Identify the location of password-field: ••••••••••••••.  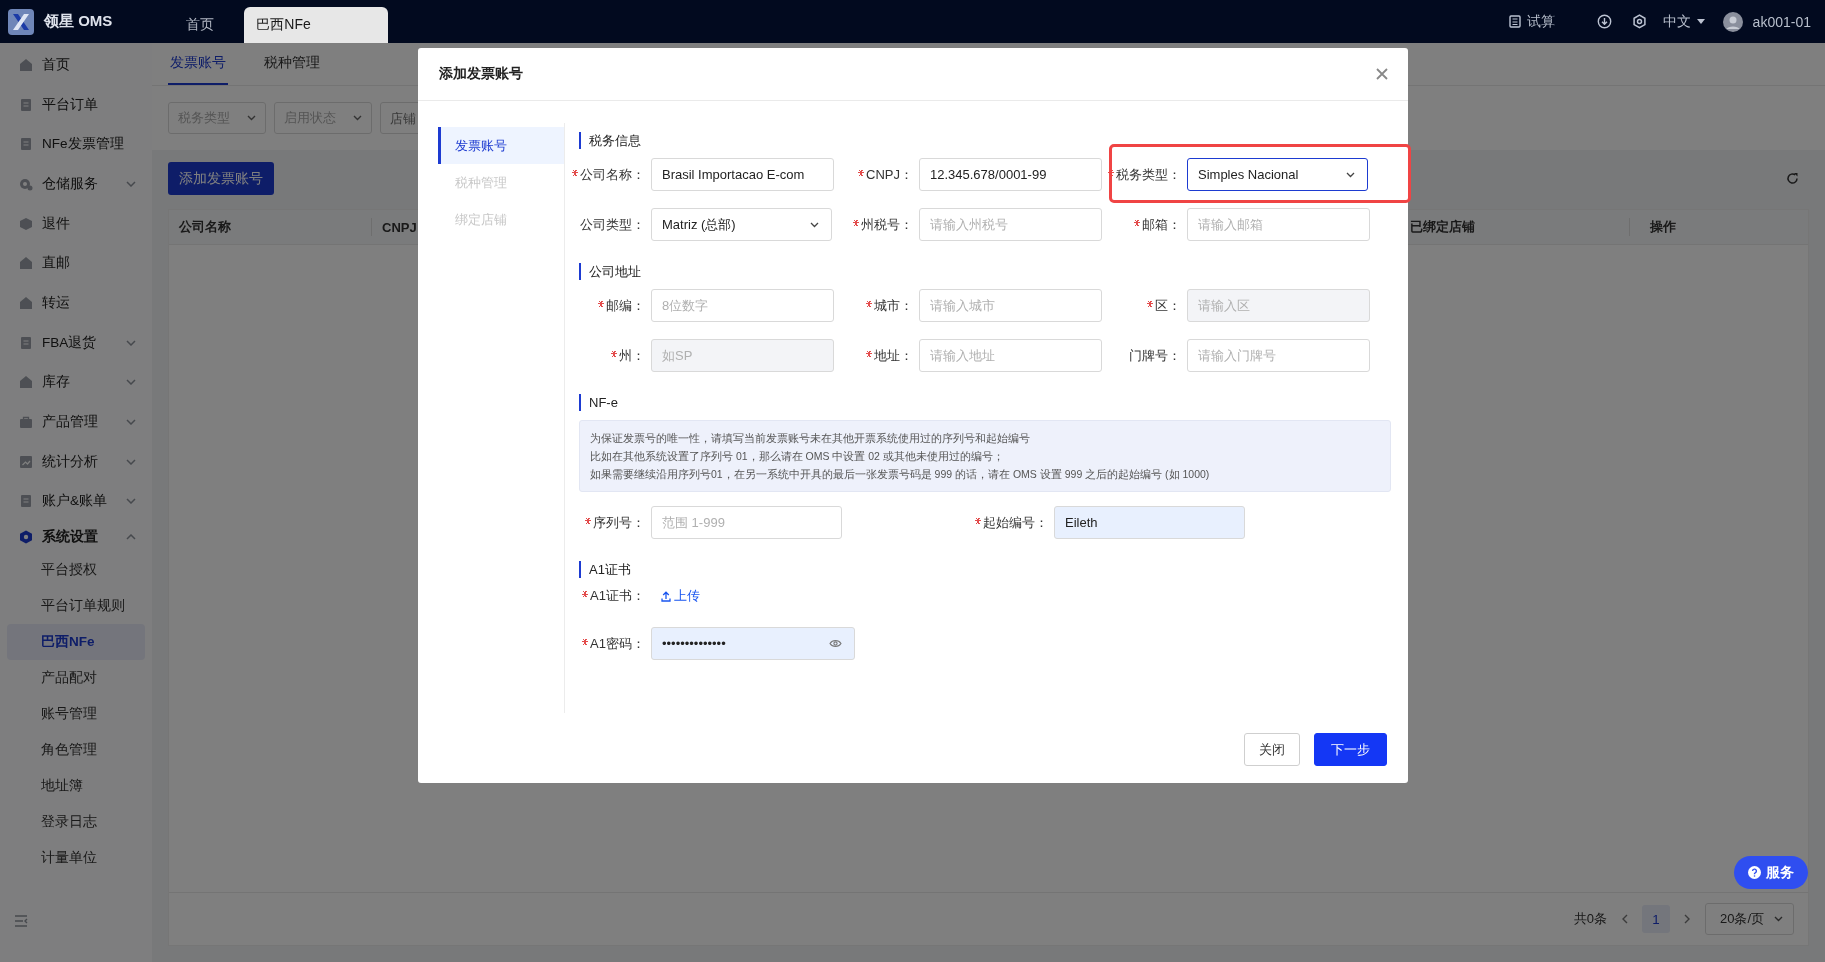
(753, 643).